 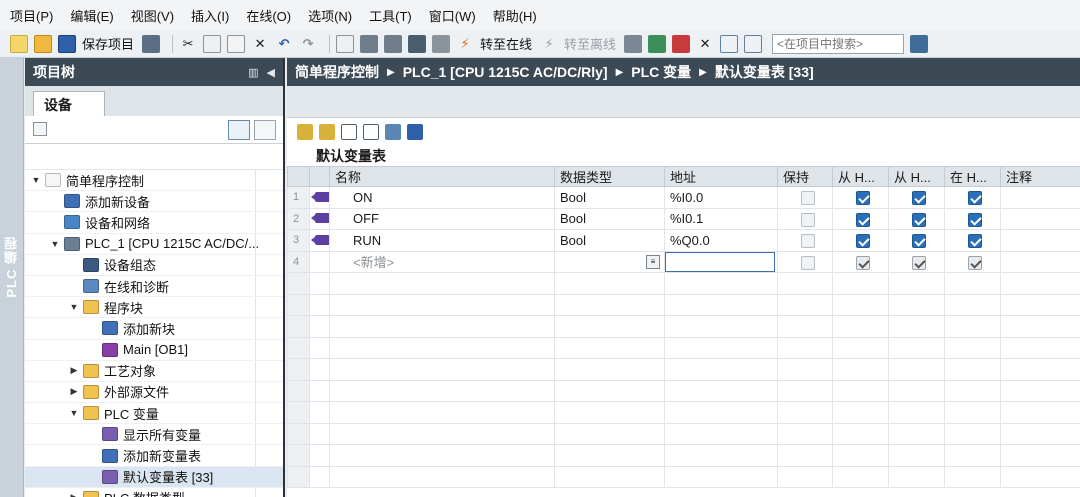 What do you see at coordinates (253, 72) in the screenshot?
I see `collapse-panel-icon: ▥` at bounding box center [253, 72].